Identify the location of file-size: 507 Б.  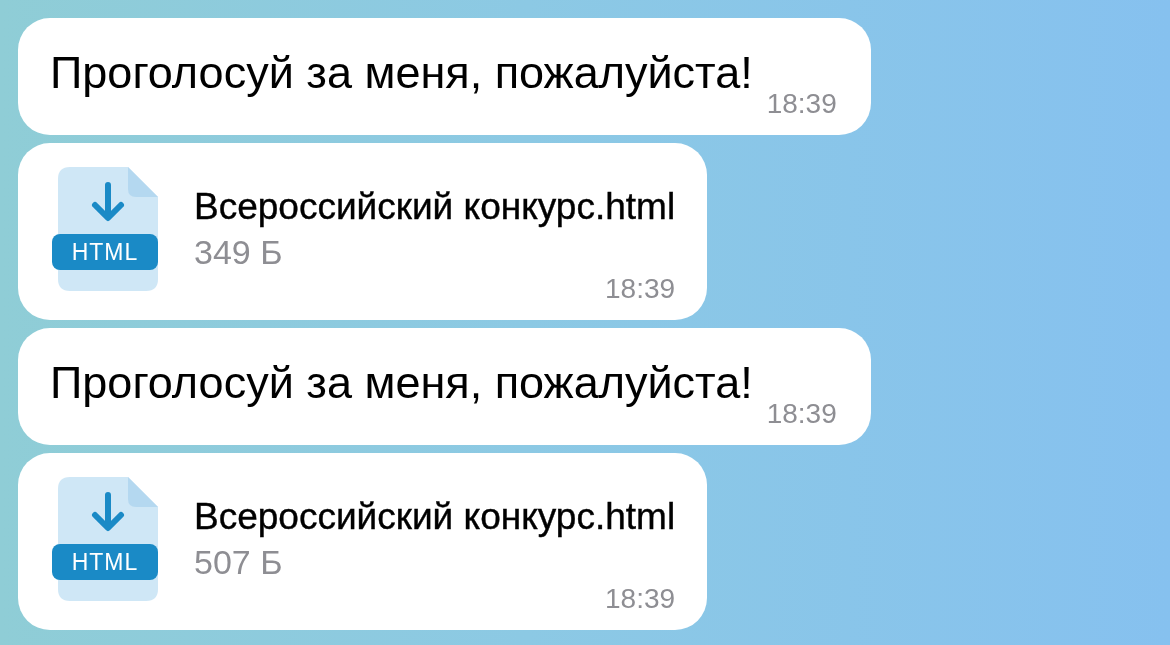
(239, 562).